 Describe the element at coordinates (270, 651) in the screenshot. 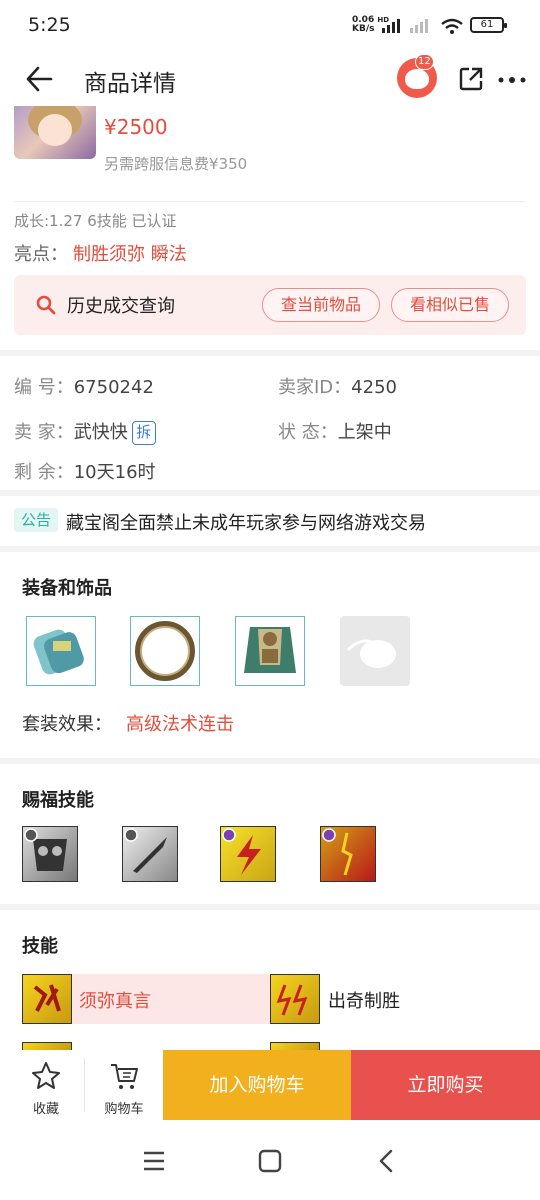

I see `armor-icon` at that location.